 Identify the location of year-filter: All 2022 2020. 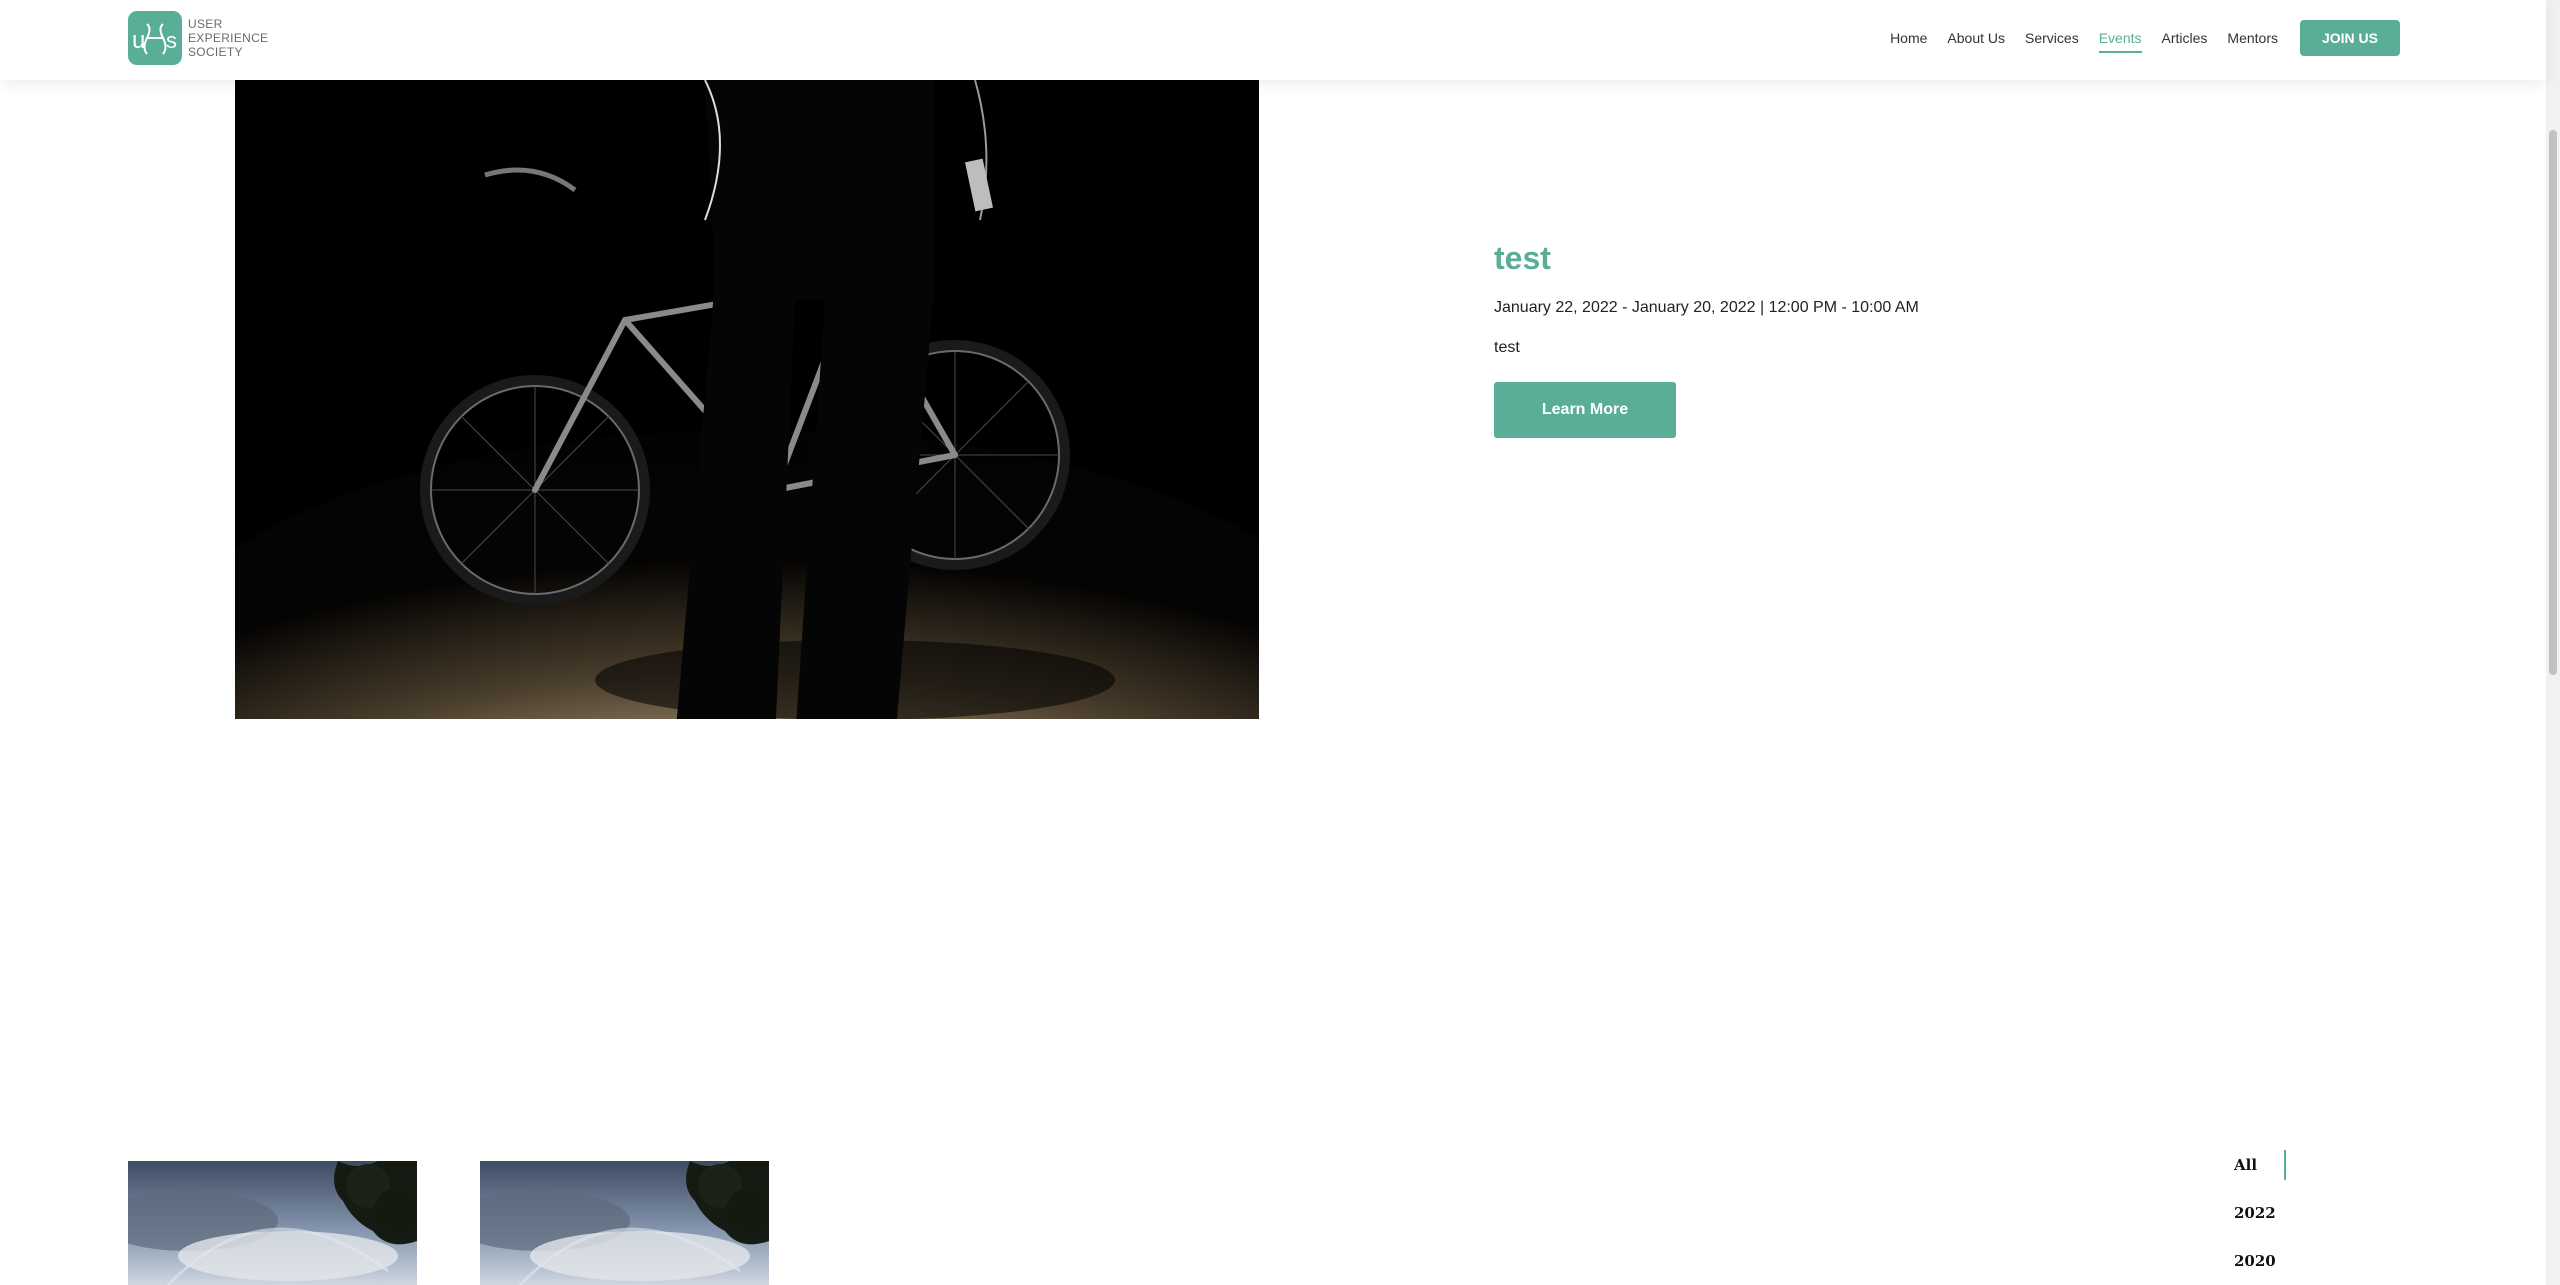
(2264, 1217).